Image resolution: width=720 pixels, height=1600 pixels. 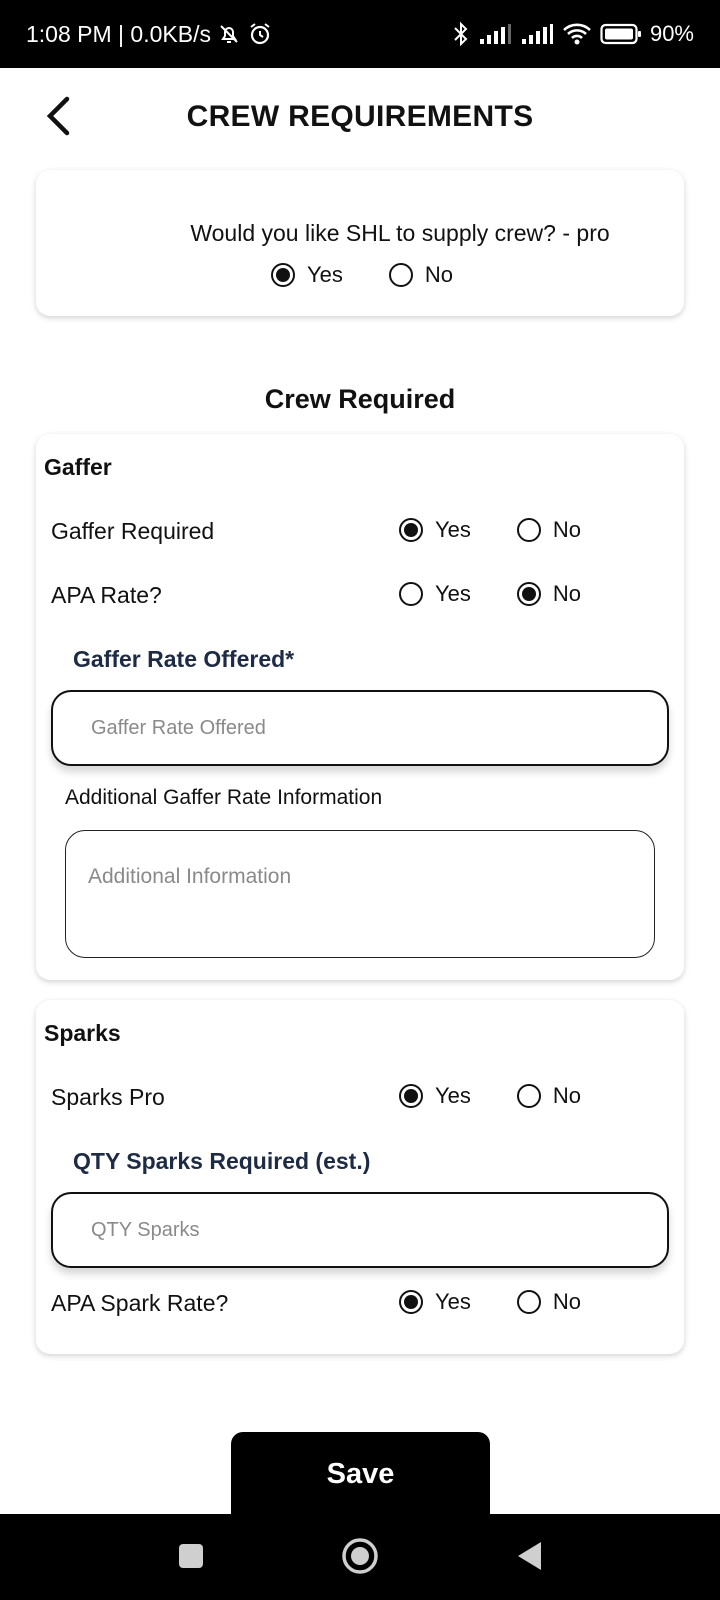 What do you see at coordinates (140, 1303) in the screenshot?
I see `apa-spark-rate-label: APA Spark Rate?` at bounding box center [140, 1303].